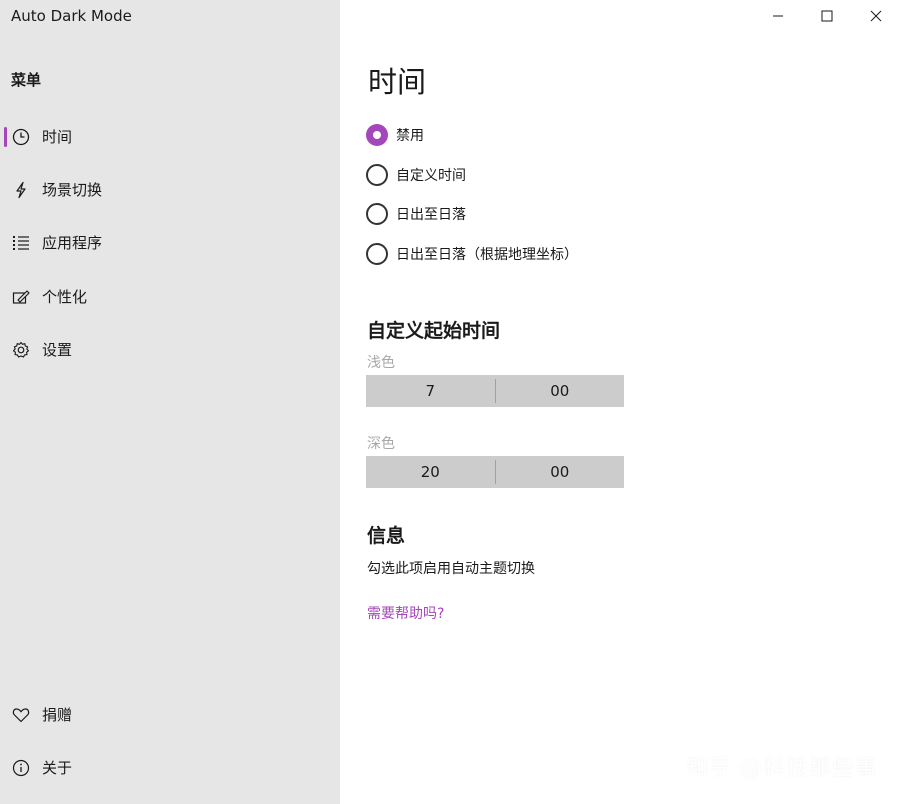 This screenshot has height=804, width=900. I want to click on sidebar-item-label: 捐赠, so click(57, 715).